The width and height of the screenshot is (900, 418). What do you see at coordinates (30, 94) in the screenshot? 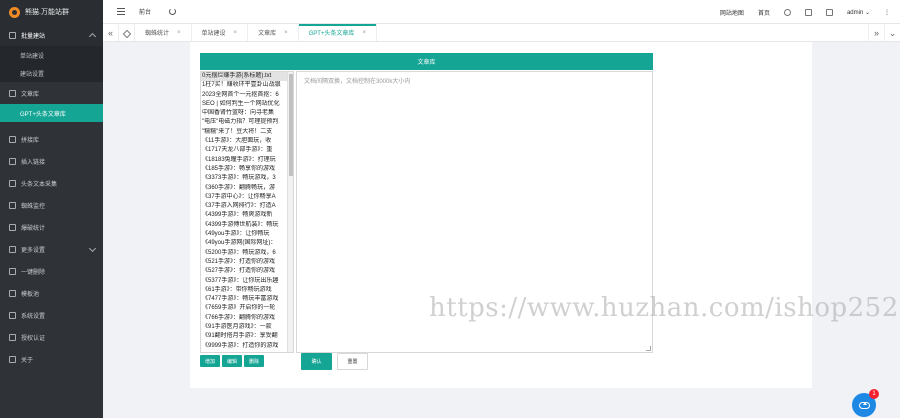
I see `sidebar-item-label: 文章库` at bounding box center [30, 94].